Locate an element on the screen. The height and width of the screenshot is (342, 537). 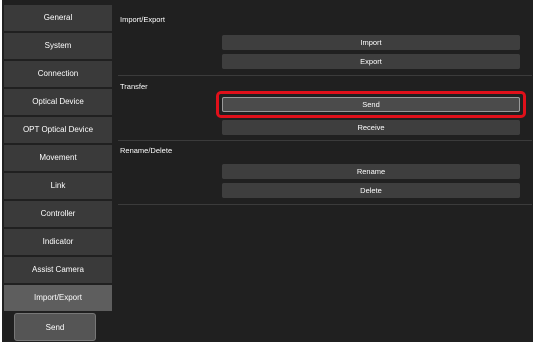
sidebar-item-connection: Connection is located at coordinates (58, 74).